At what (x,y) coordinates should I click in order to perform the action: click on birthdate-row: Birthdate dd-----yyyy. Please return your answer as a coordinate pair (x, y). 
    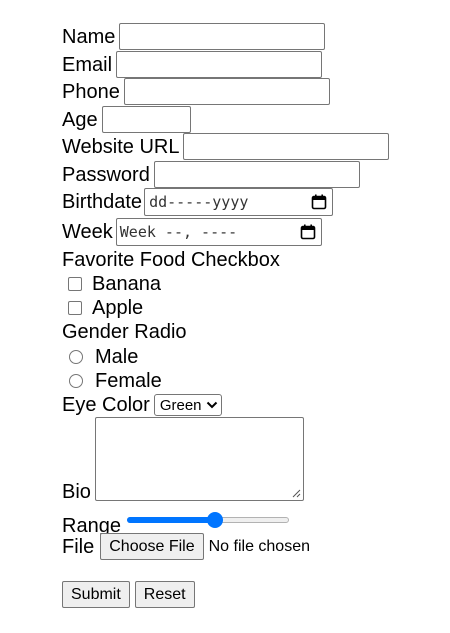
    Looking at the image, I should click on (198, 202).